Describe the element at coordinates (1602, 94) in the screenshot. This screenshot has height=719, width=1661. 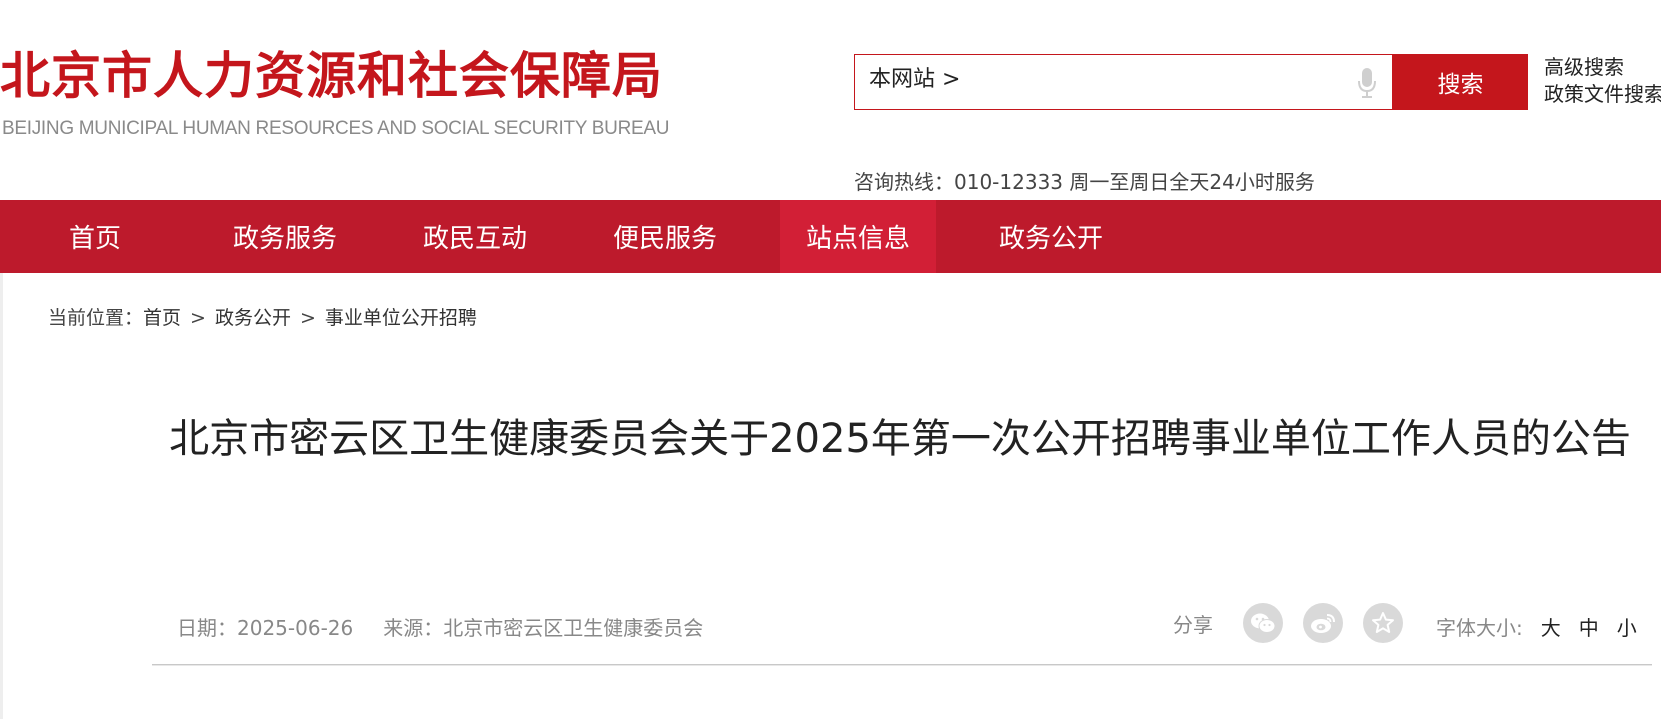
I see `policy-search-link: 政策文件搜索` at that location.